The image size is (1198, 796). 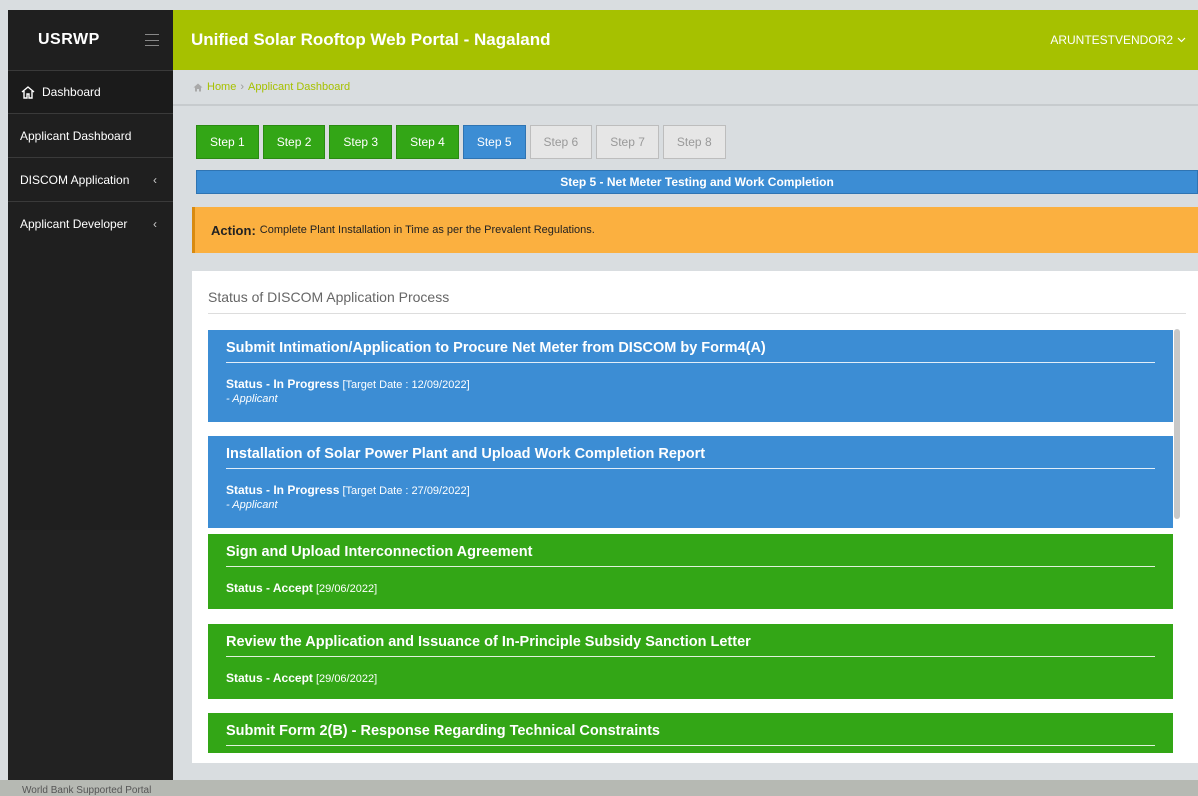 What do you see at coordinates (685, 88) in the screenshot?
I see `breadcrumb: Home › Applicant Dashboard` at bounding box center [685, 88].